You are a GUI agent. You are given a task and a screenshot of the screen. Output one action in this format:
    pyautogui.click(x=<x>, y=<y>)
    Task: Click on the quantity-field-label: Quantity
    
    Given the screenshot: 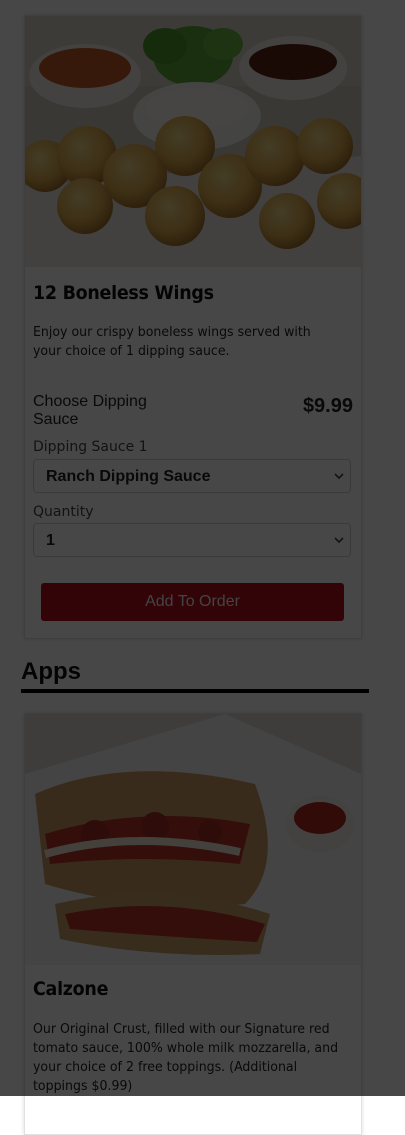 What is the action you would take?
    pyautogui.click(x=63, y=512)
    